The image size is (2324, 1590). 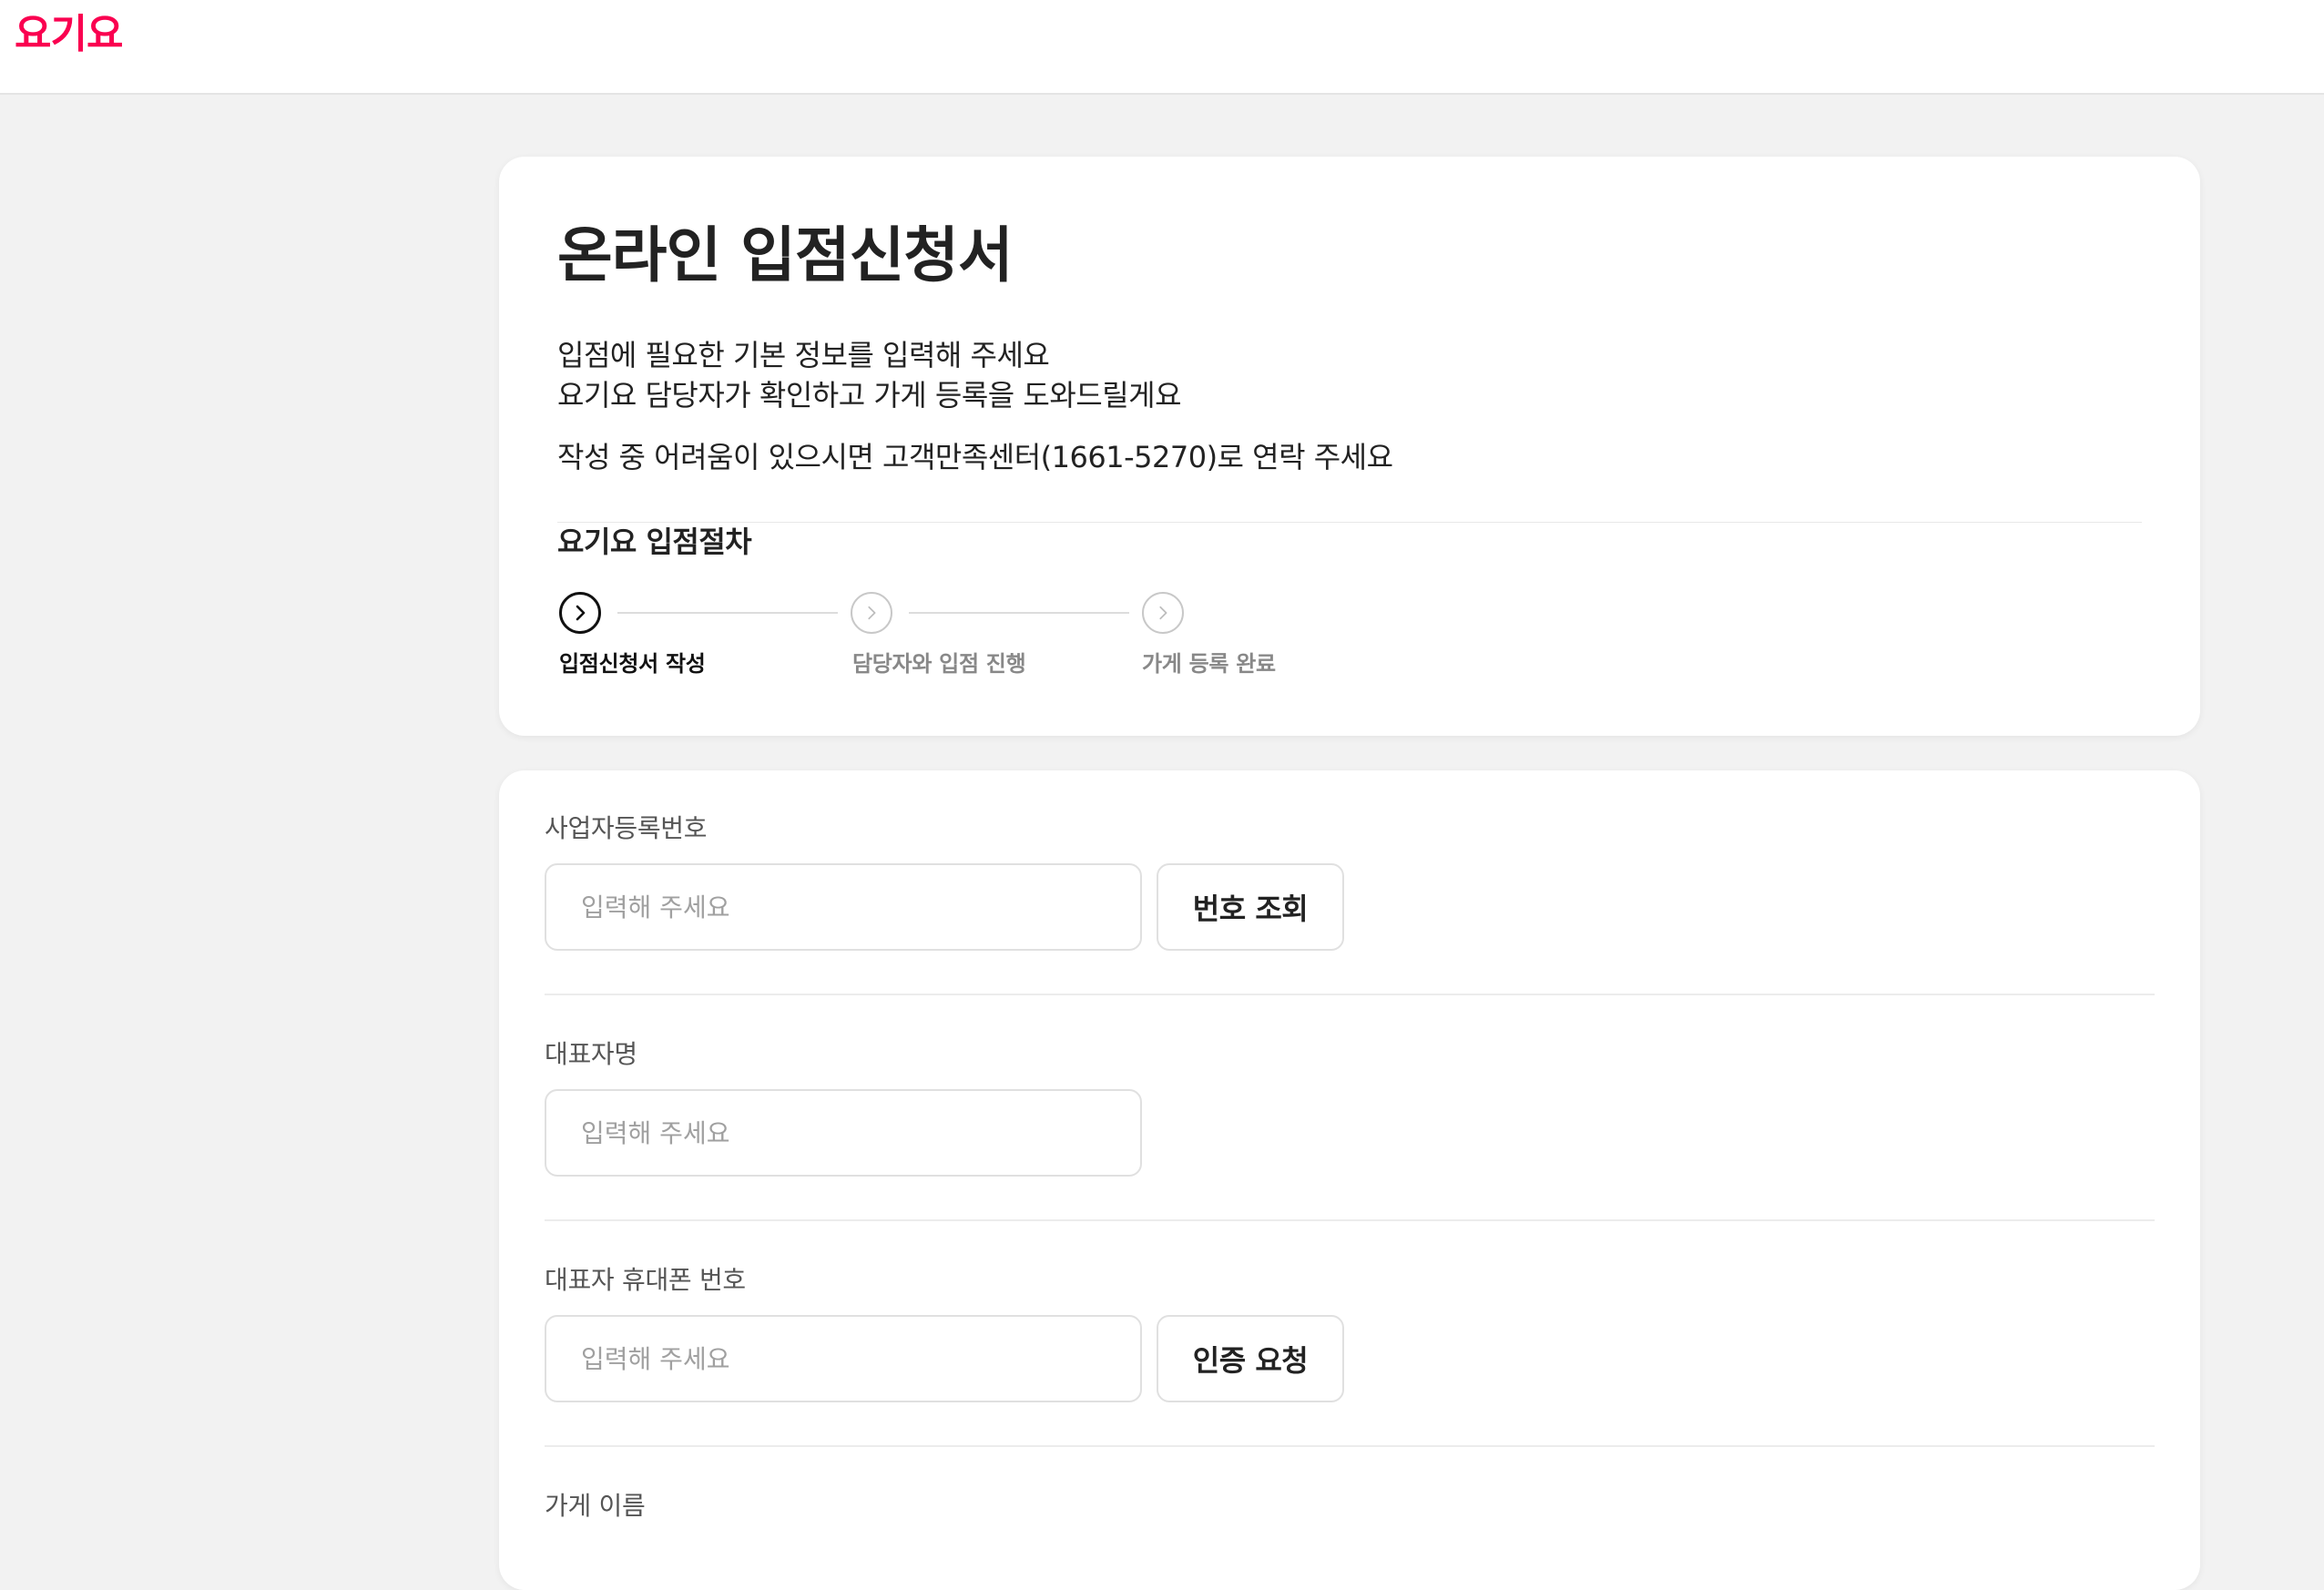 What do you see at coordinates (654, 542) in the screenshot?
I see `process-steps-title: 요기요 입점절차` at bounding box center [654, 542].